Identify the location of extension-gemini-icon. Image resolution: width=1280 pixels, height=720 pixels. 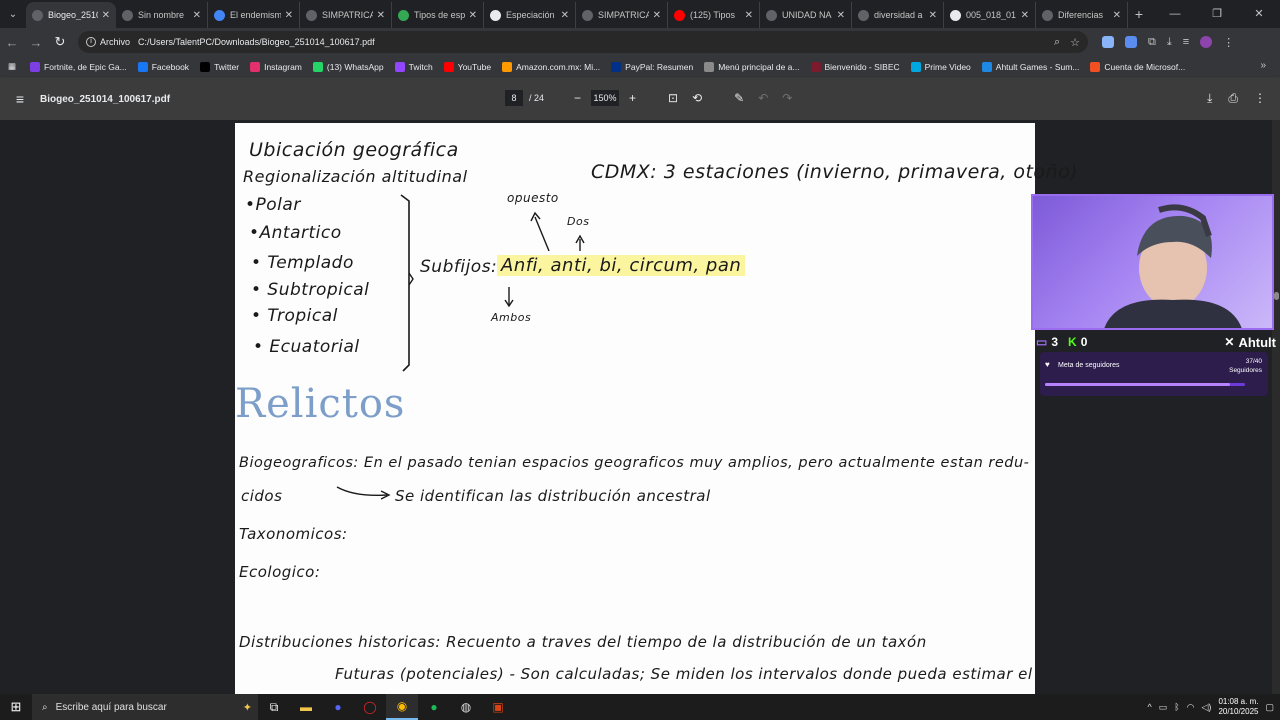
(1108, 42).